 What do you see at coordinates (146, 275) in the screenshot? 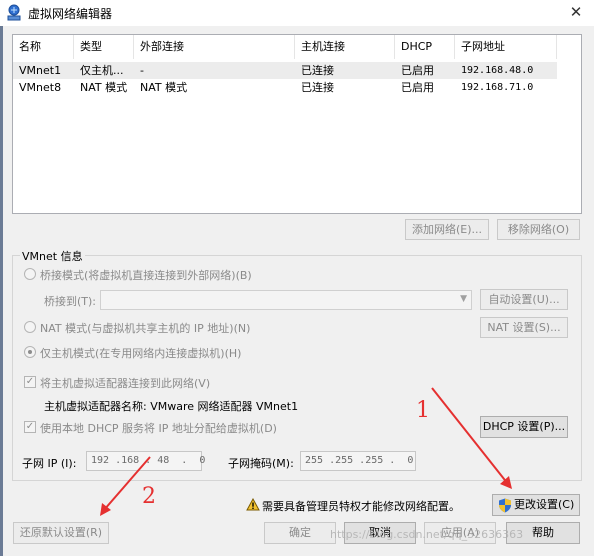
I see `bridge-mode-label: 桥接模式(将虚拟机直接连接到外部网络)(B)` at bounding box center [146, 275].